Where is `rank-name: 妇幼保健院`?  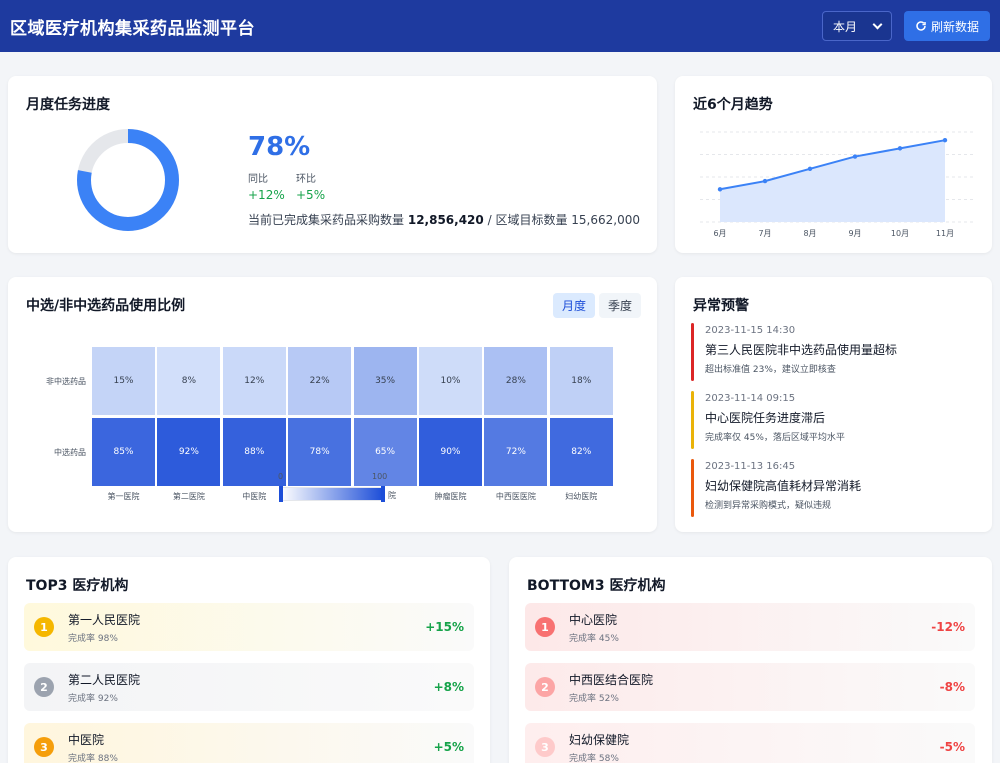 rank-name: 妇幼保健院 is located at coordinates (599, 739).